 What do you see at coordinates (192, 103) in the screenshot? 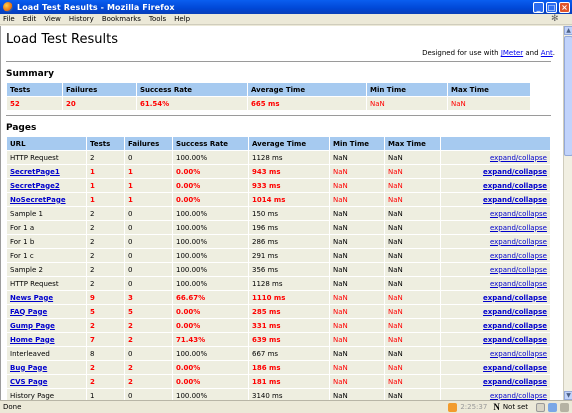
I see `summary-success-rate: 61.54%` at bounding box center [192, 103].